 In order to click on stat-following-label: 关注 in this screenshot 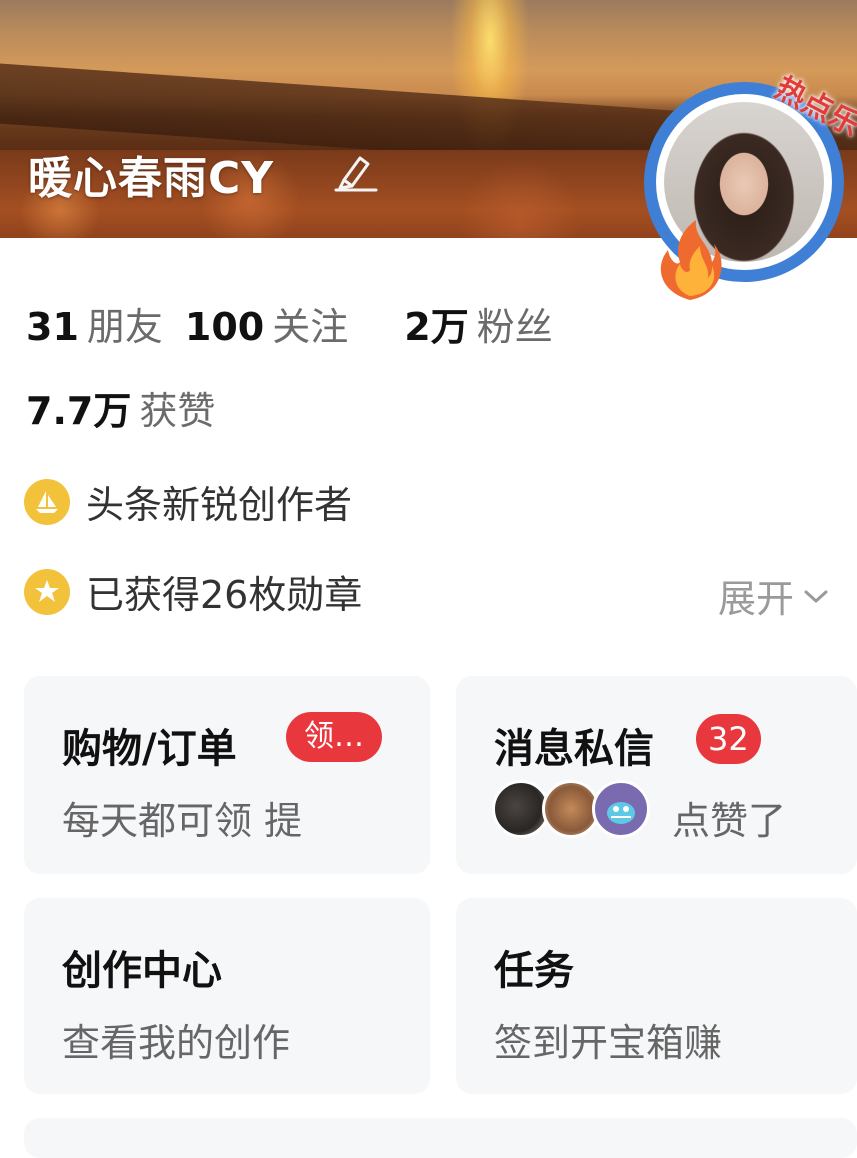, I will do `click(310, 327)`.